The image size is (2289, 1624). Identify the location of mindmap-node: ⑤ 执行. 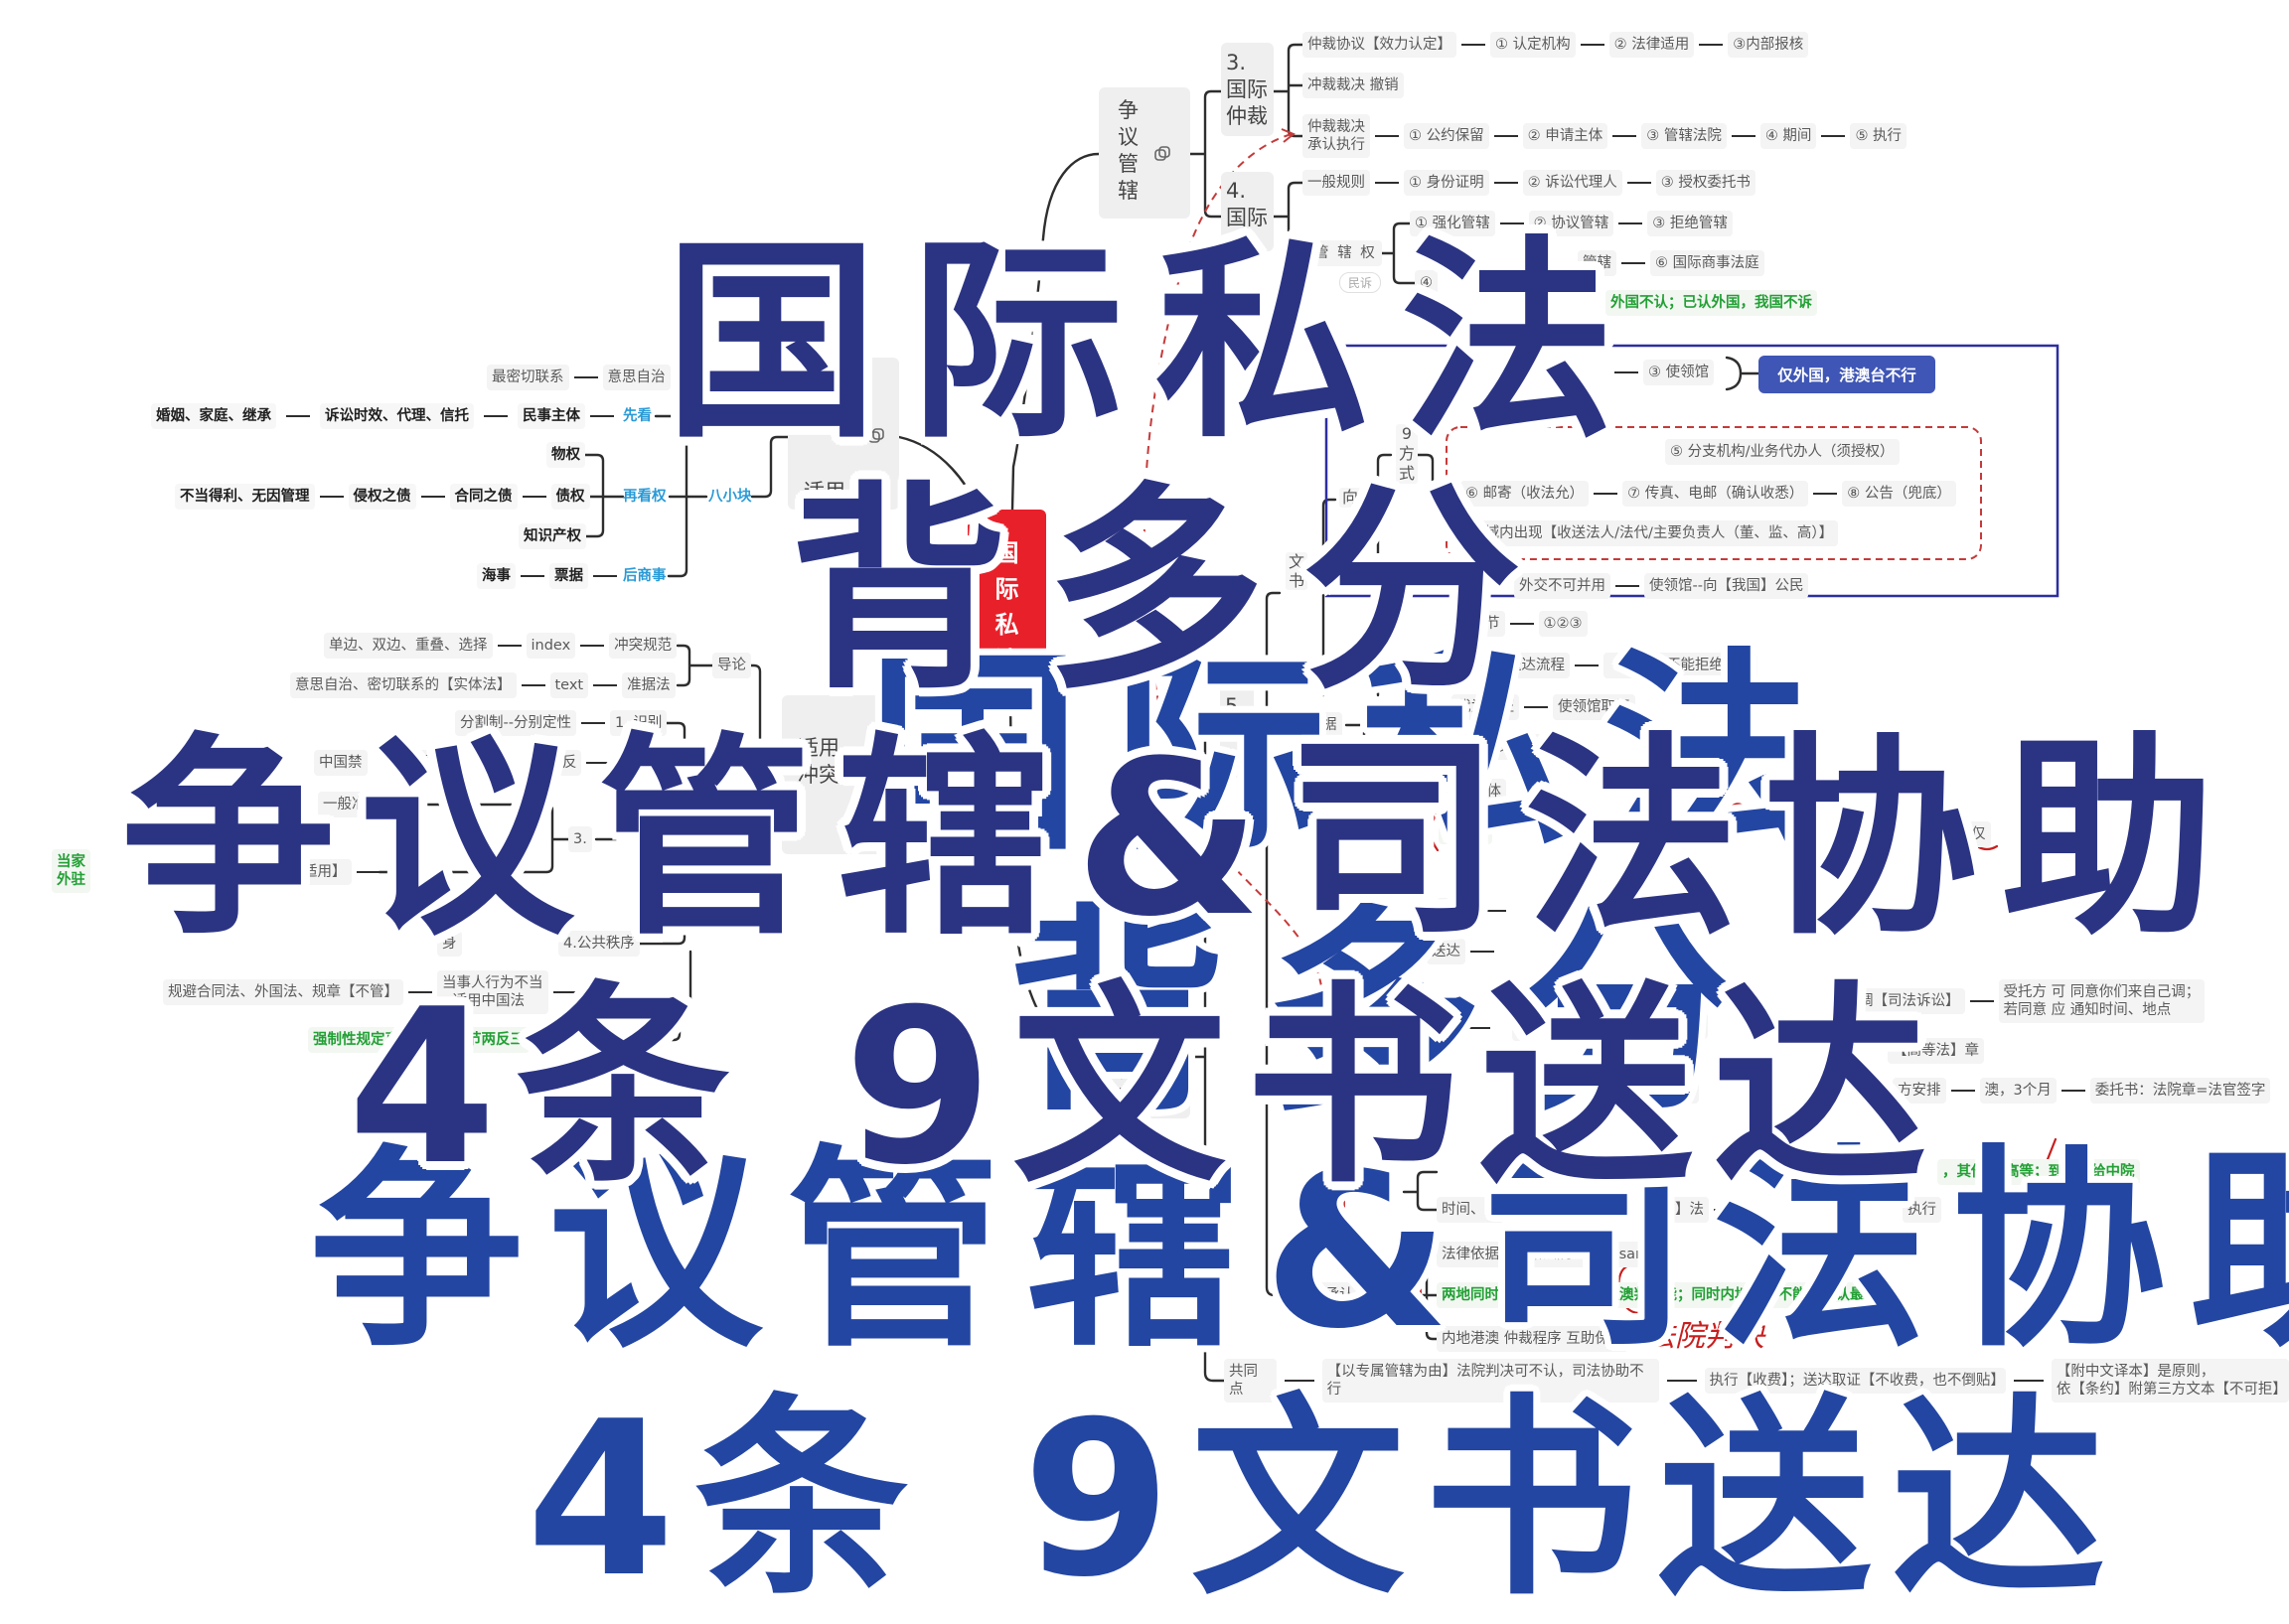
(1879, 136).